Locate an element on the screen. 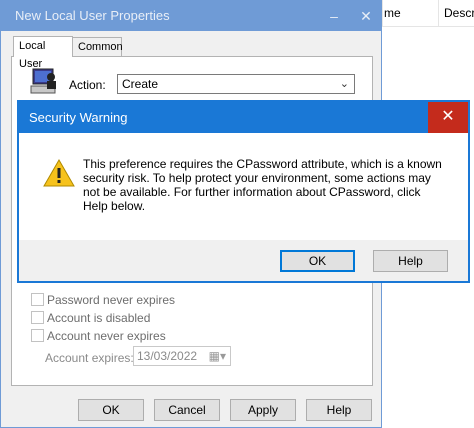 This screenshot has width=474, height=428. apply-button: Apply is located at coordinates (263, 410).